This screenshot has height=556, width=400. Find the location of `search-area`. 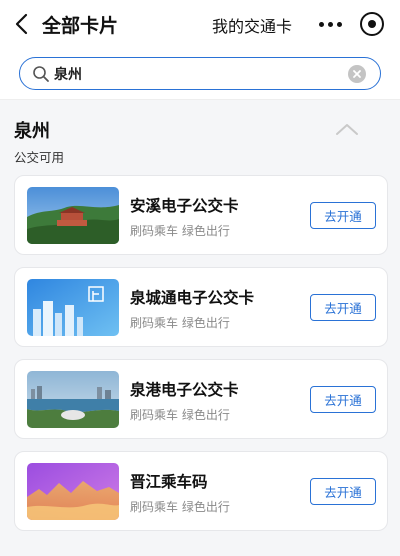

search-area is located at coordinates (200, 75).